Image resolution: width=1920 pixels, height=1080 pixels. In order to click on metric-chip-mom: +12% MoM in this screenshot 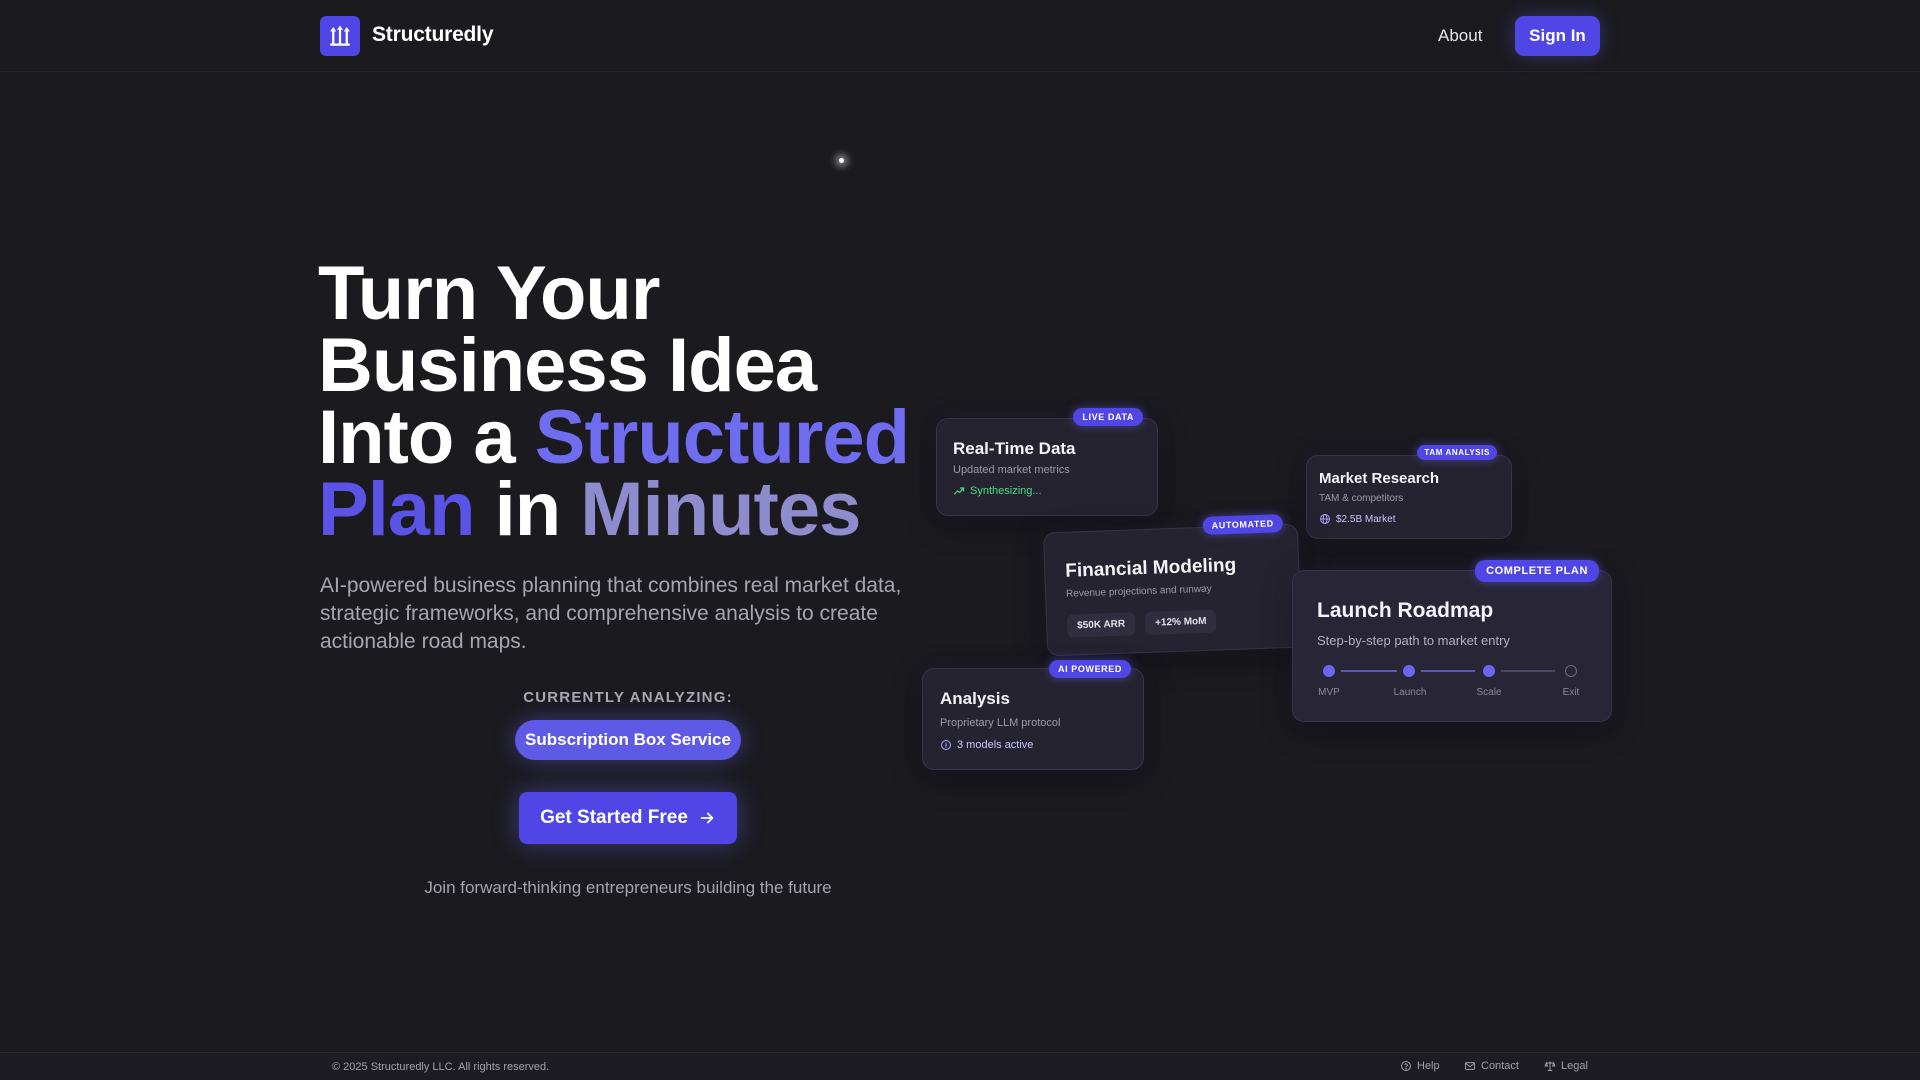, I will do `click(1180, 622)`.